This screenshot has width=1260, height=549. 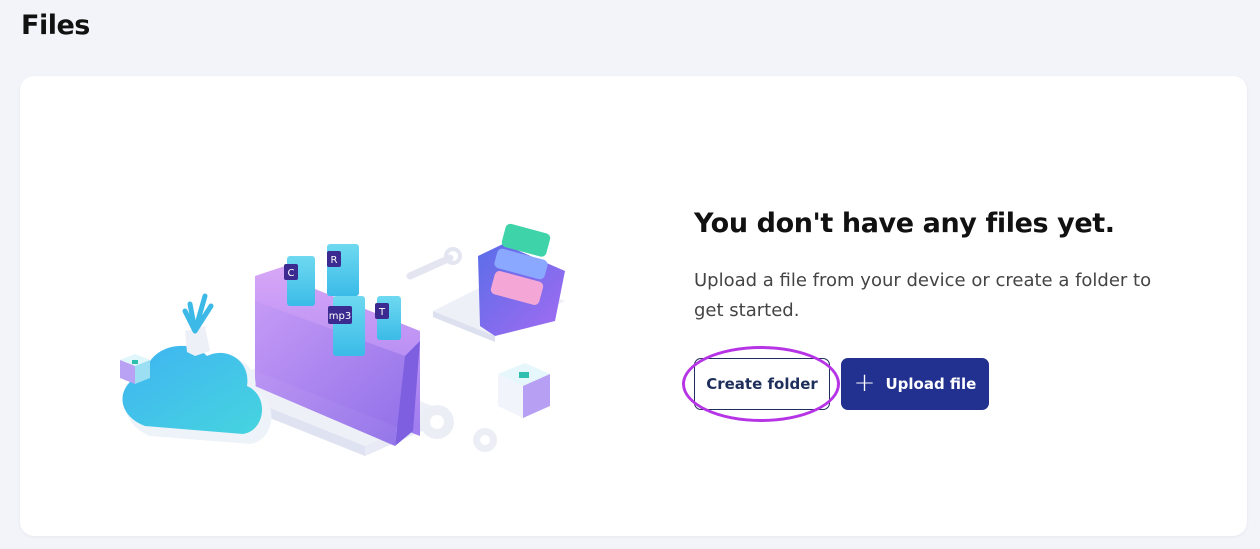 I want to click on empty-state-actions: Create folder + Upload file, so click(x=948, y=384).